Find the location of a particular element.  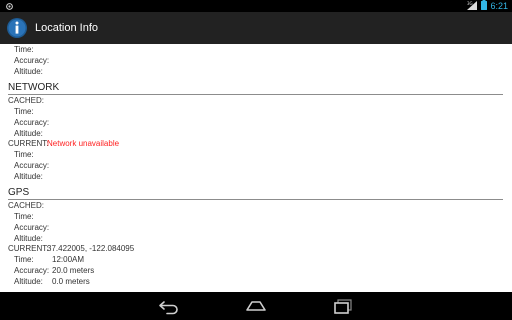

network-section-title: NETWORK is located at coordinates (34, 87).